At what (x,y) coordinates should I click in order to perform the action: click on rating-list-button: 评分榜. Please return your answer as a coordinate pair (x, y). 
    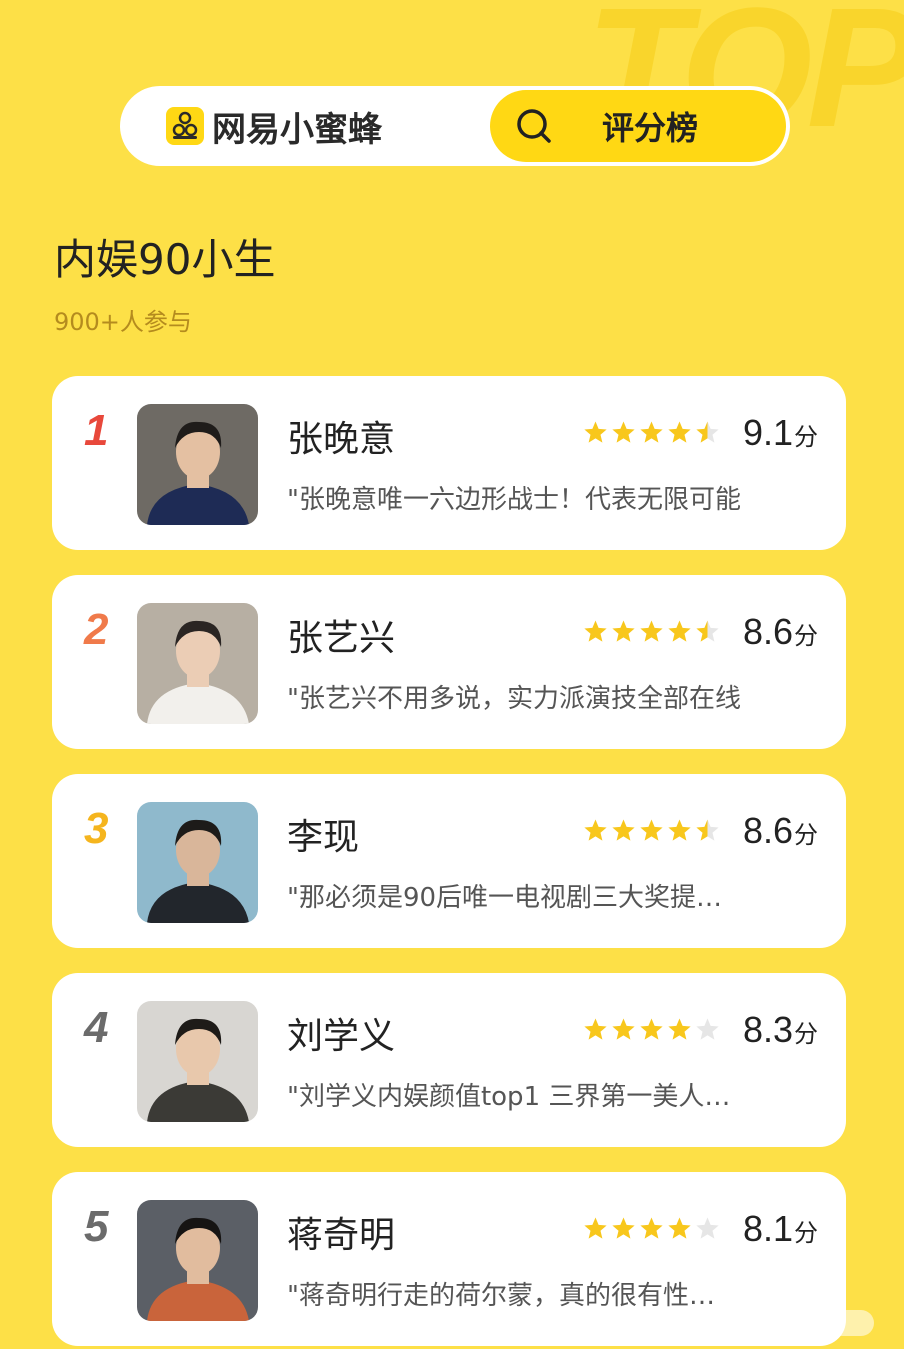
    Looking at the image, I should click on (638, 126).